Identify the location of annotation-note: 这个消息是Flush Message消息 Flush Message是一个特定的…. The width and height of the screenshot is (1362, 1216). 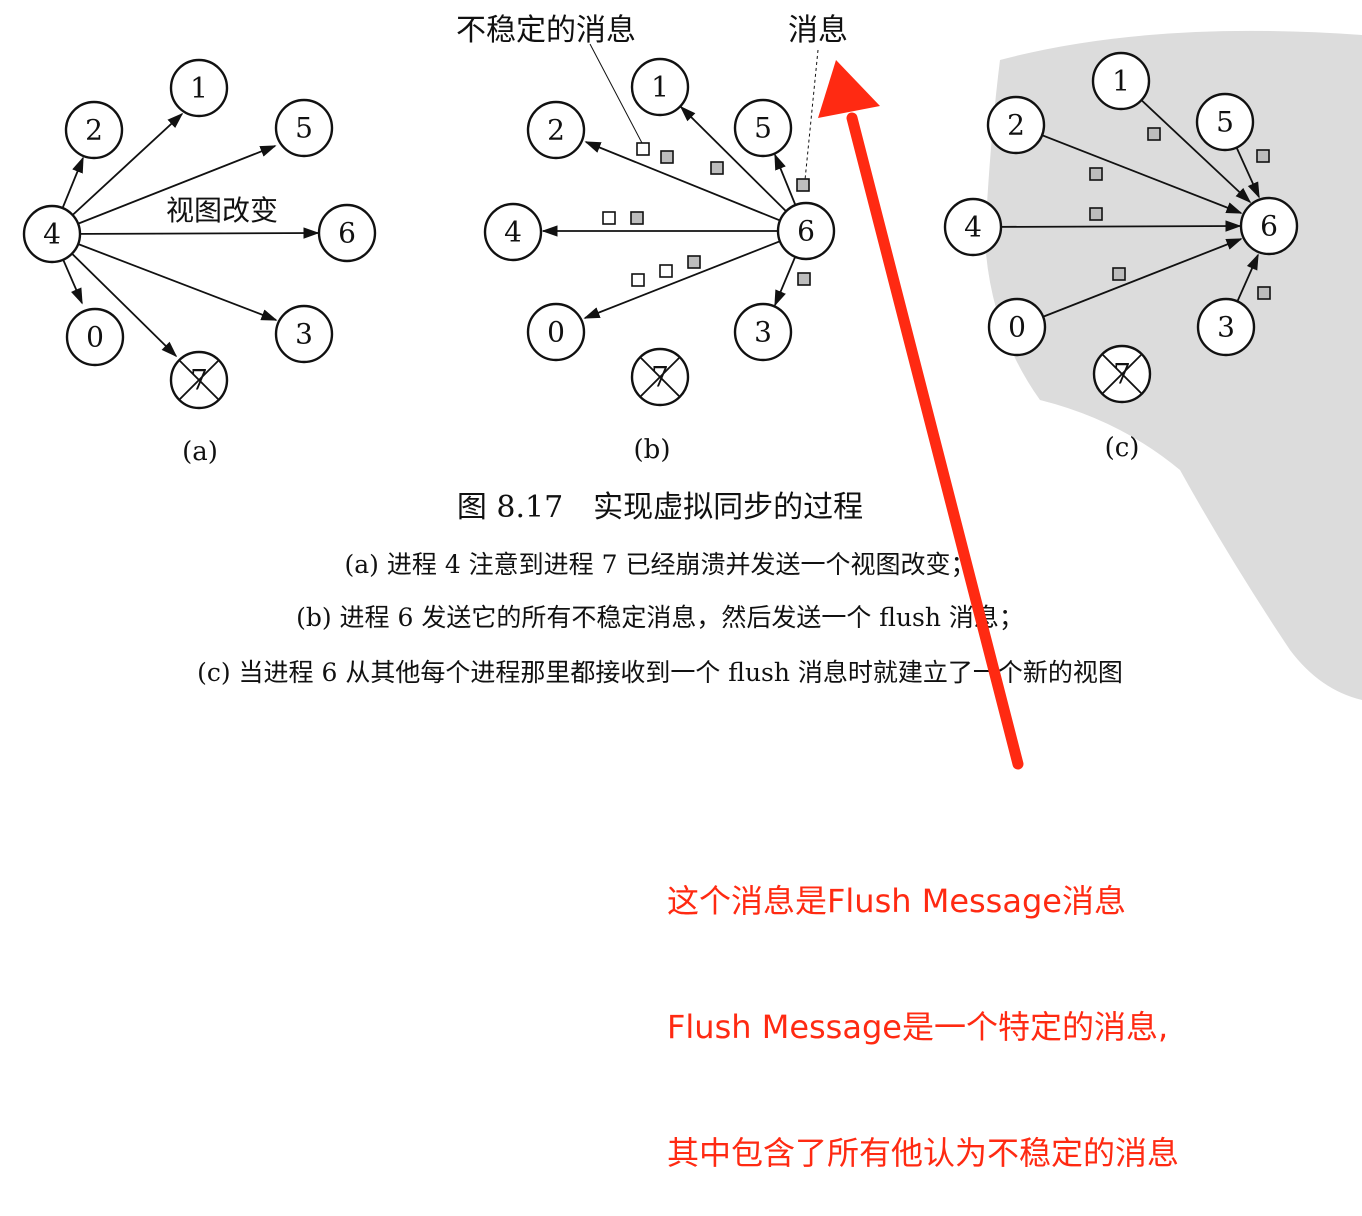
(923, 1006).